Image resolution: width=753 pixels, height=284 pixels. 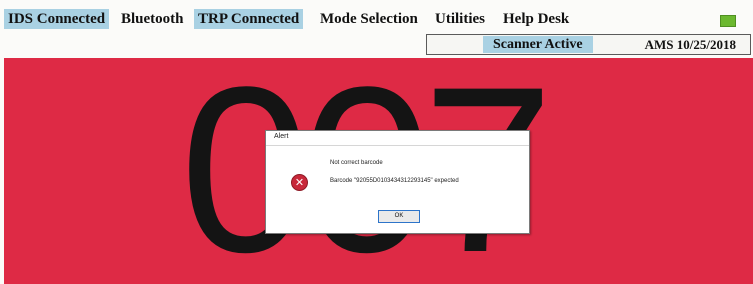 I want to click on dialog-message-heading: Not correct barcode, so click(x=356, y=163).